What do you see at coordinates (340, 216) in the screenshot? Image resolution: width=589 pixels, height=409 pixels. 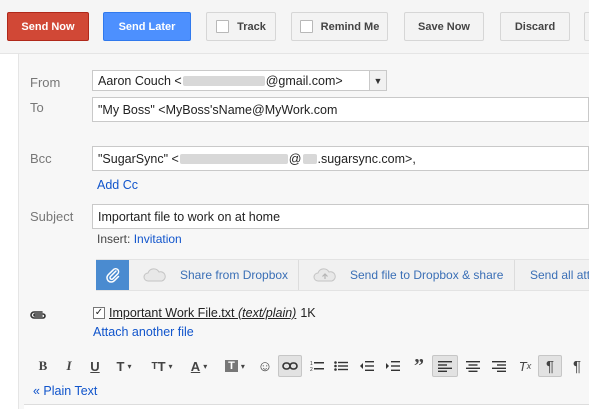 I see `subject-field: Important file to work on at home` at bounding box center [340, 216].